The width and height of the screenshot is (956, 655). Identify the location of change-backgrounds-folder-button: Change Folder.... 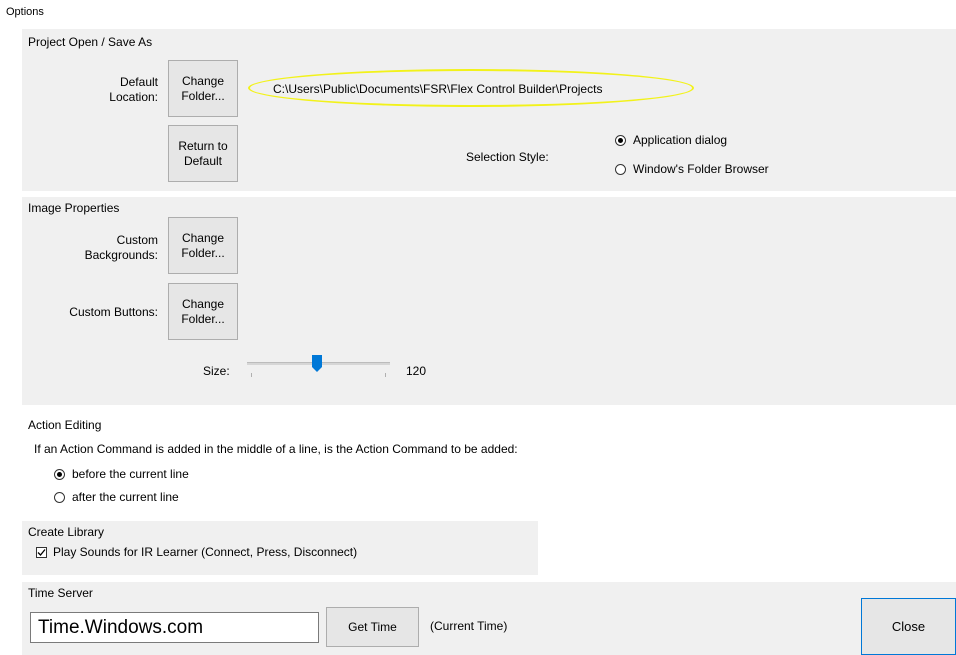
(203, 245).